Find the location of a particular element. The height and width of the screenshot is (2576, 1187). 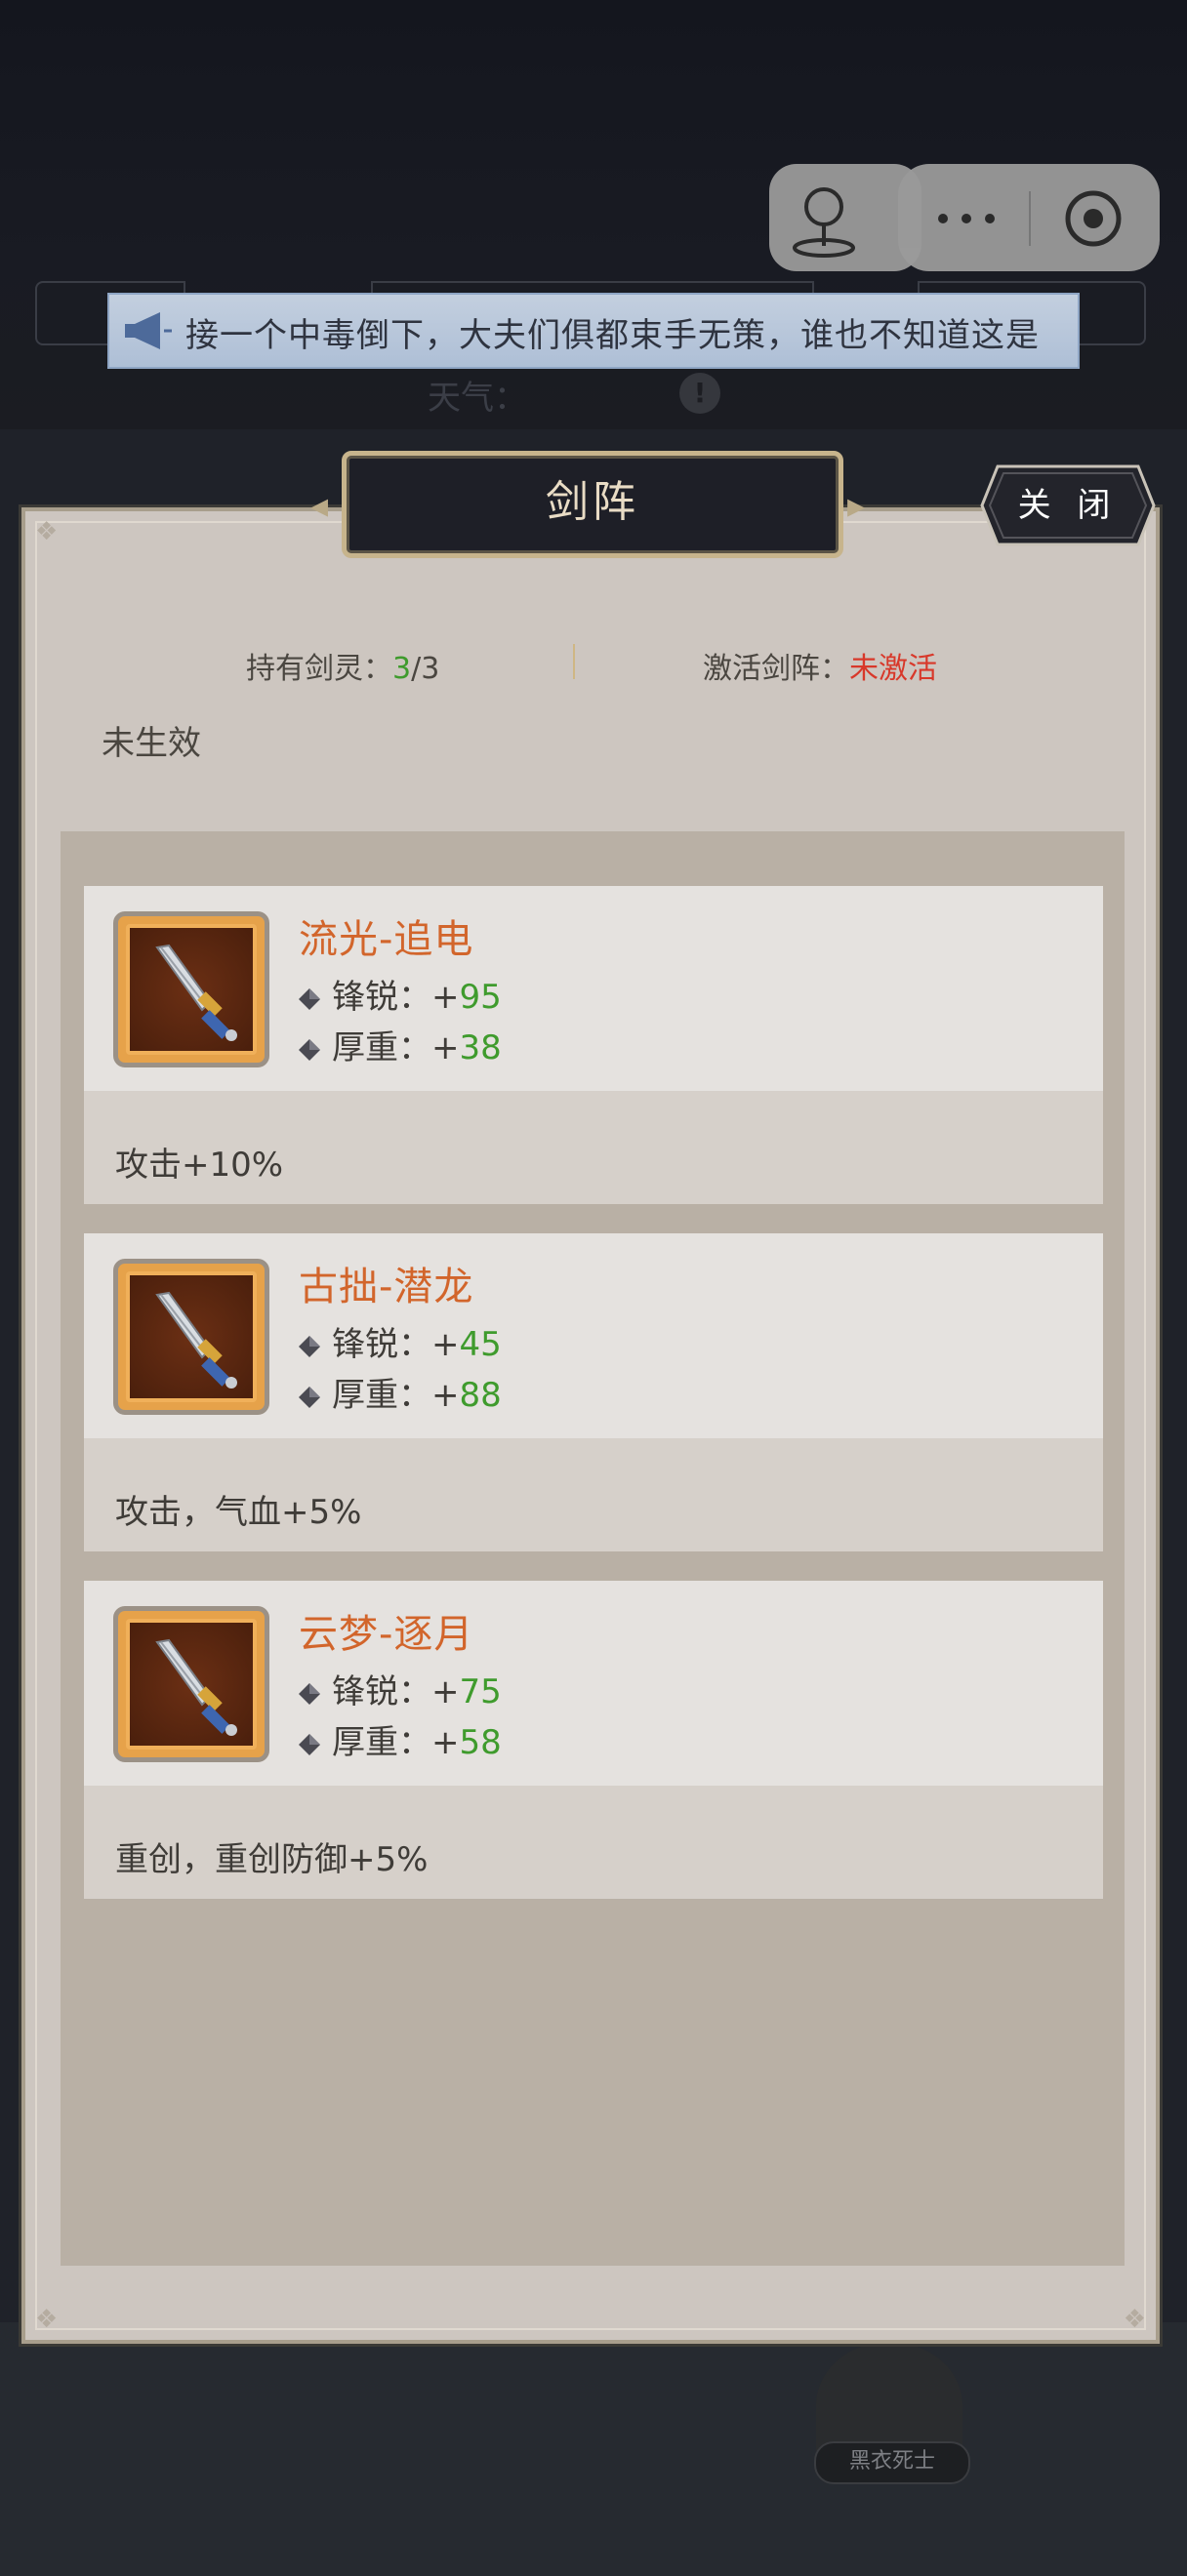

notice-text: 接一个中毒倒下，大夫们俱都束手无策，谁也不知道这是 is located at coordinates (612, 335).